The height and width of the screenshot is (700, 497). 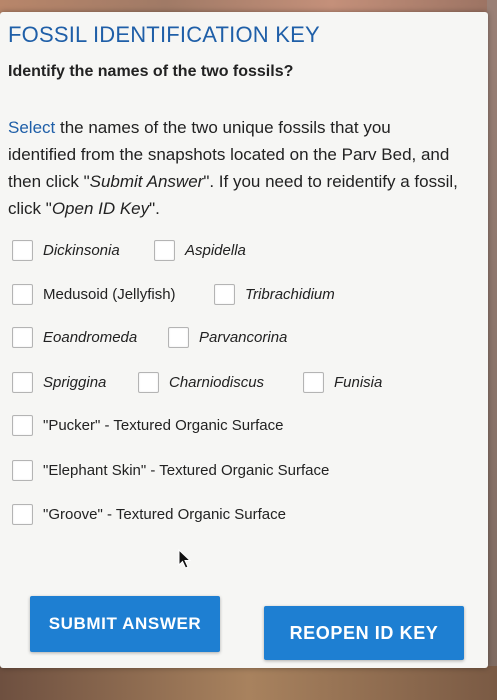 I want to click on background-photo-bottom, so click(x=248, y=683).